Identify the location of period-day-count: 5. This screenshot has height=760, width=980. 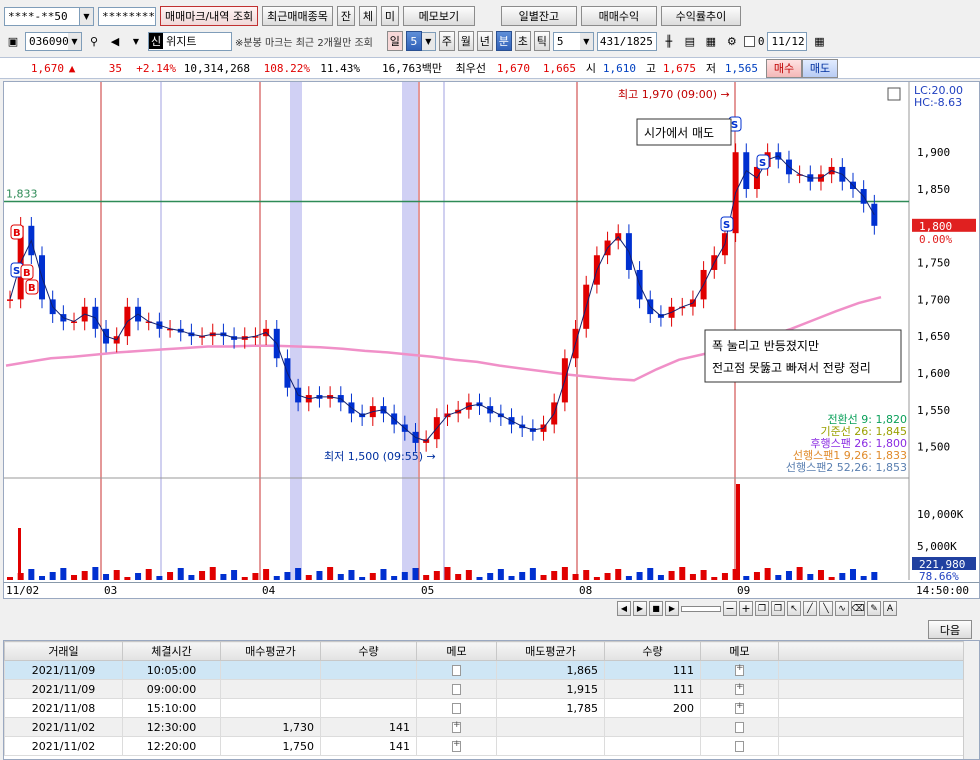
(413, 41).